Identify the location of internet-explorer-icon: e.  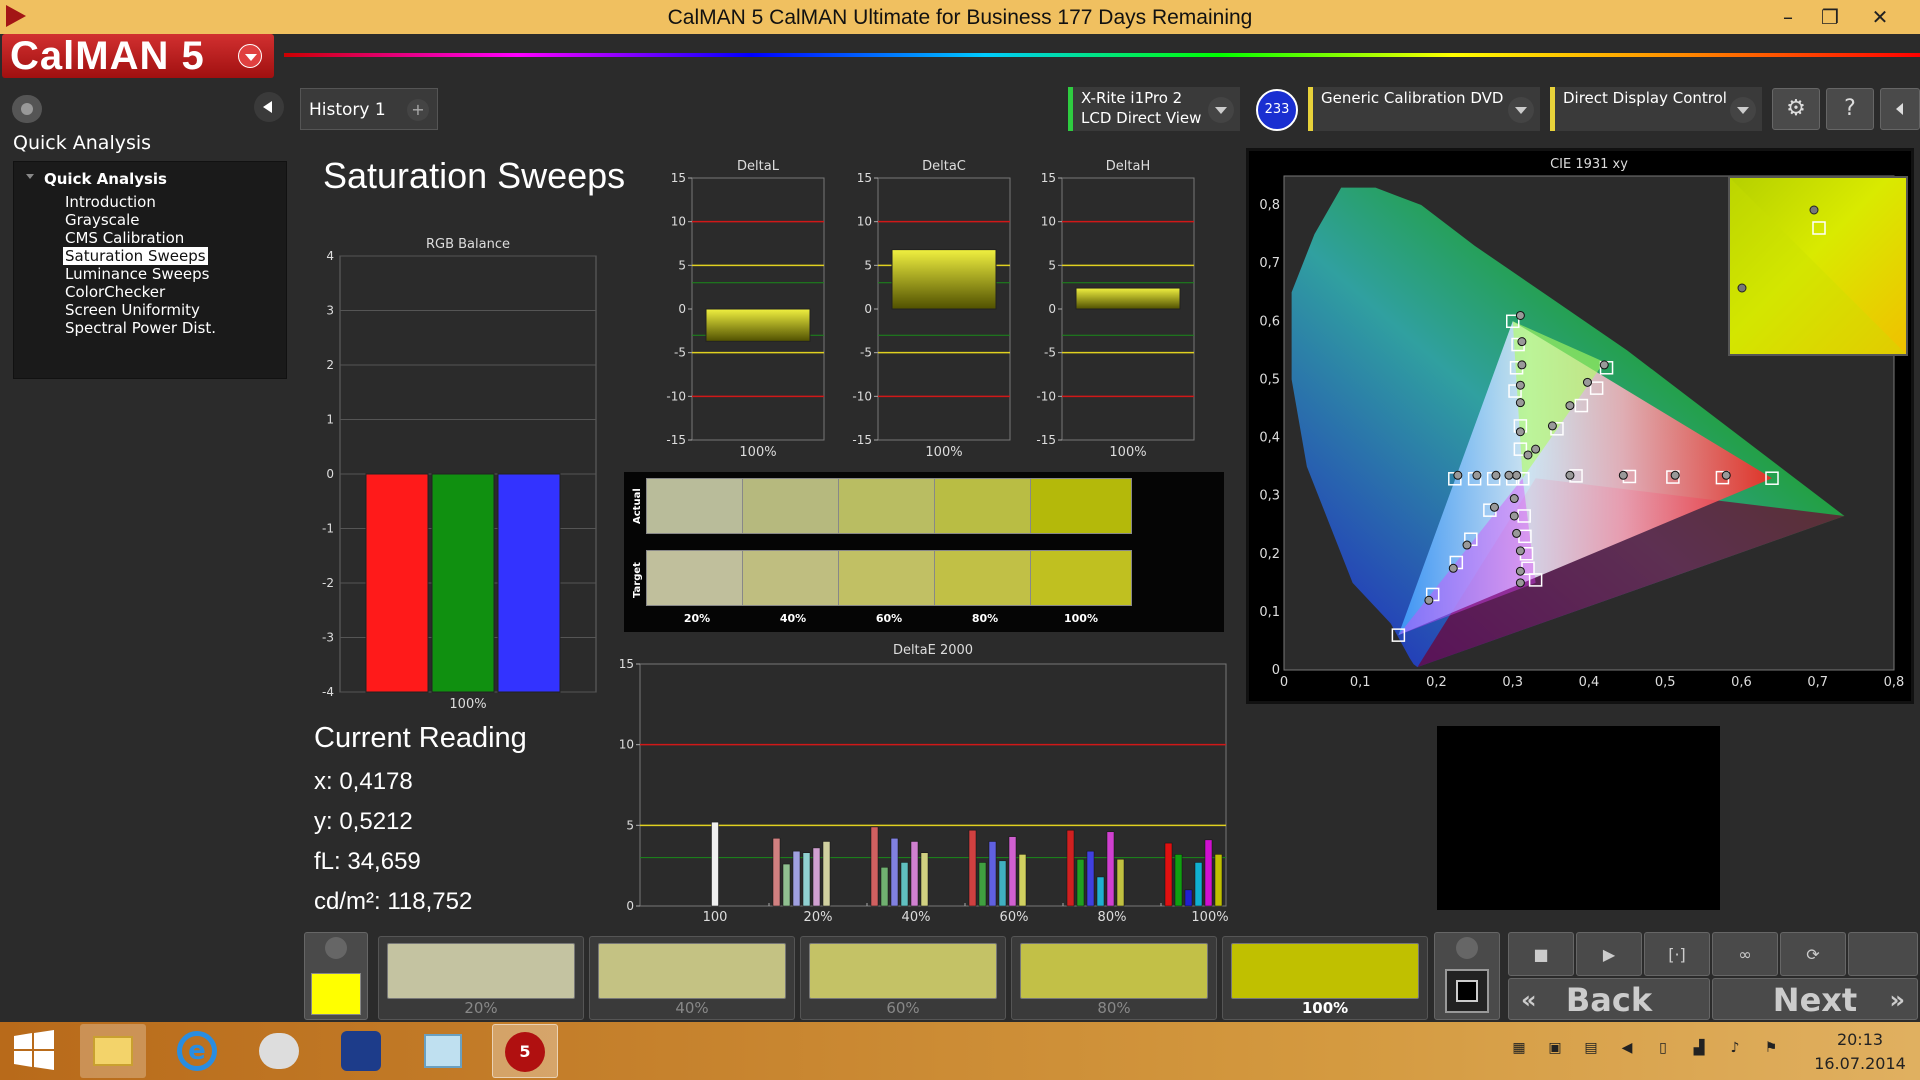
(197, 1051).